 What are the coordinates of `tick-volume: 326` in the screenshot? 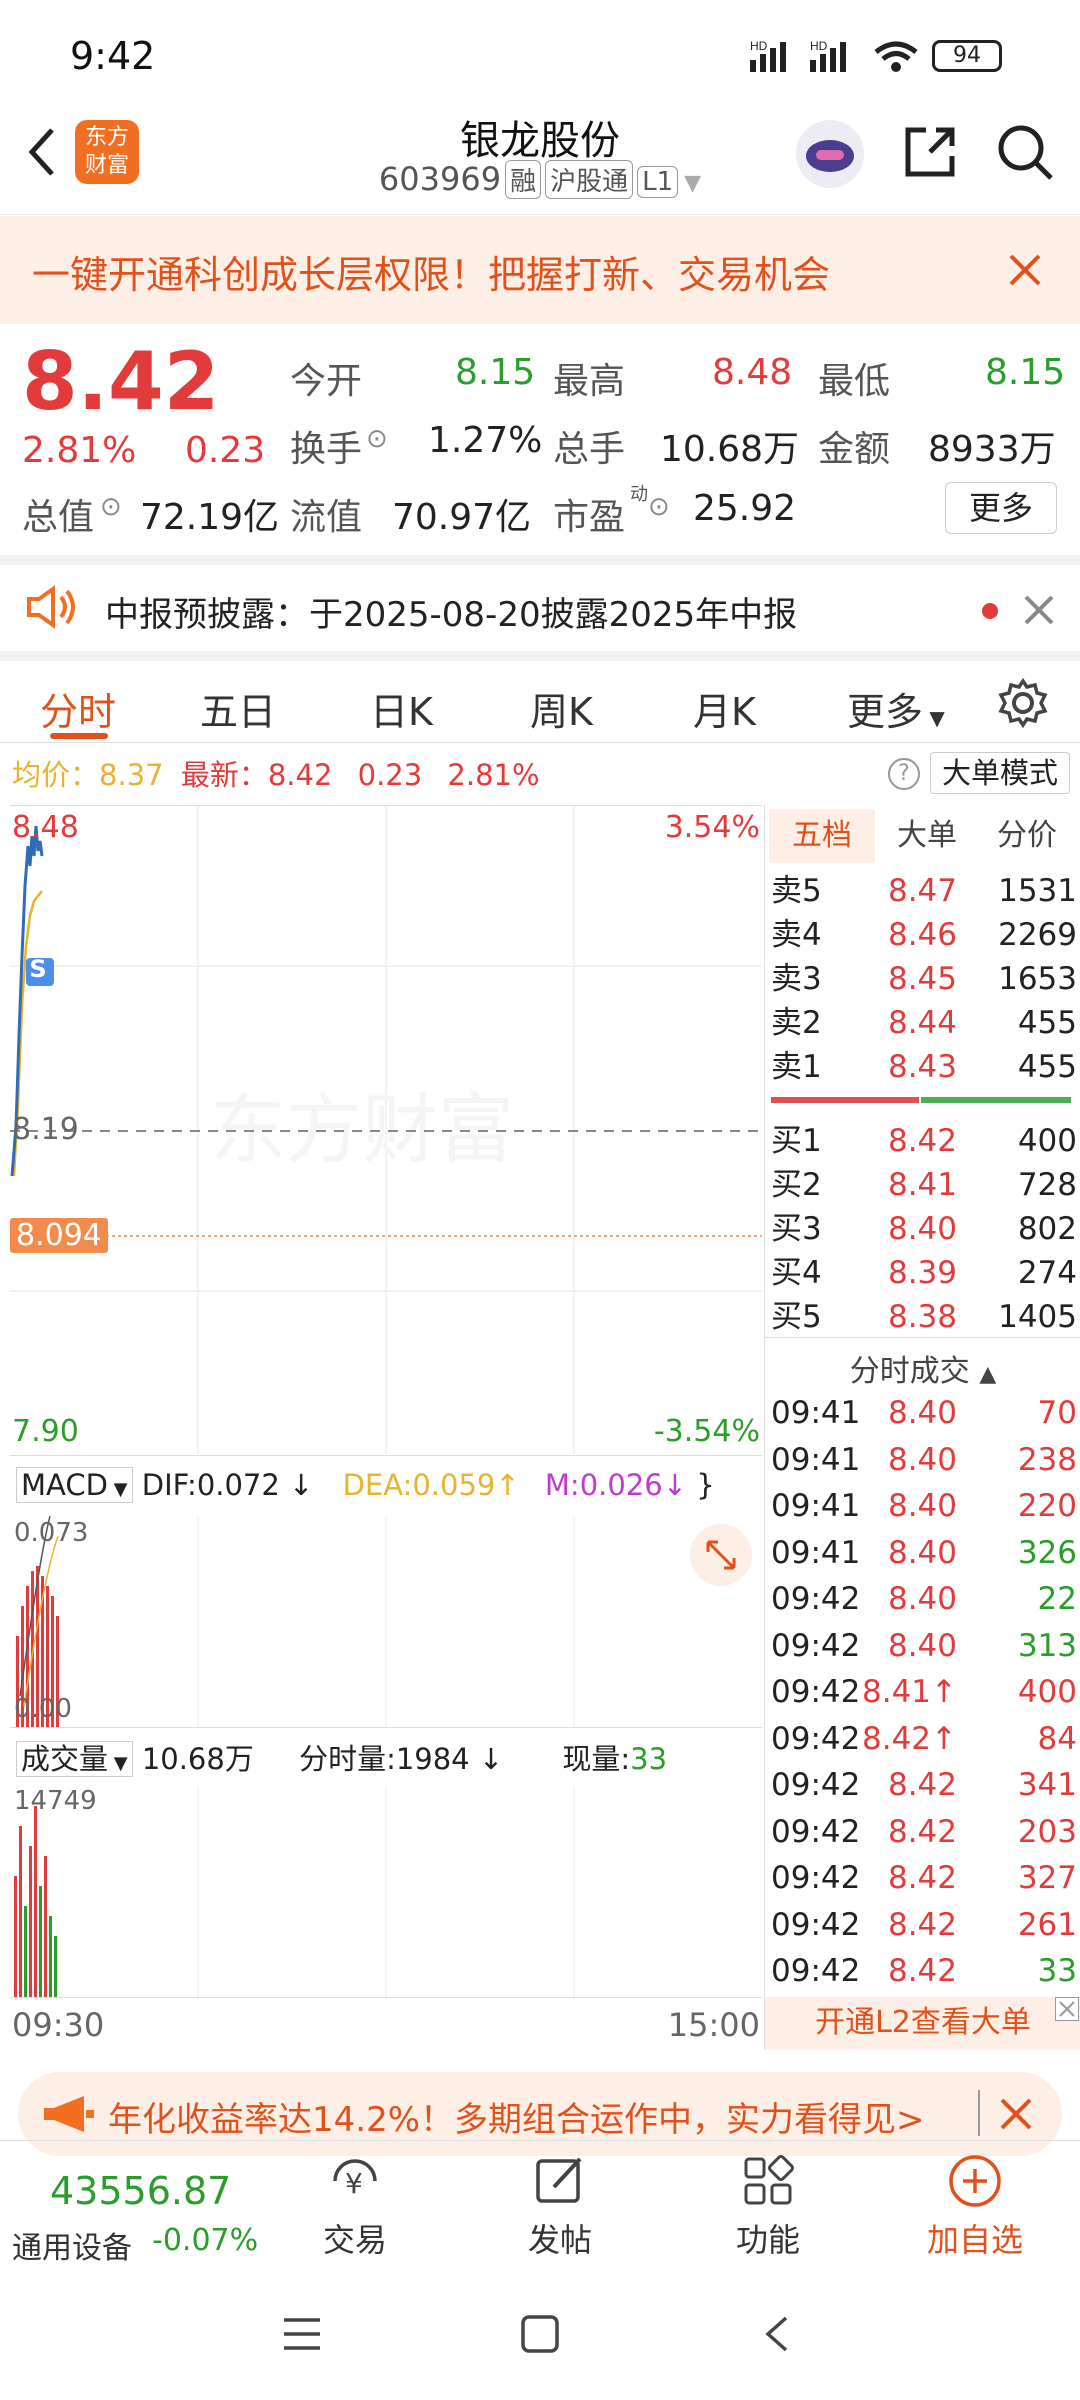 It's located at (1047, 1552).